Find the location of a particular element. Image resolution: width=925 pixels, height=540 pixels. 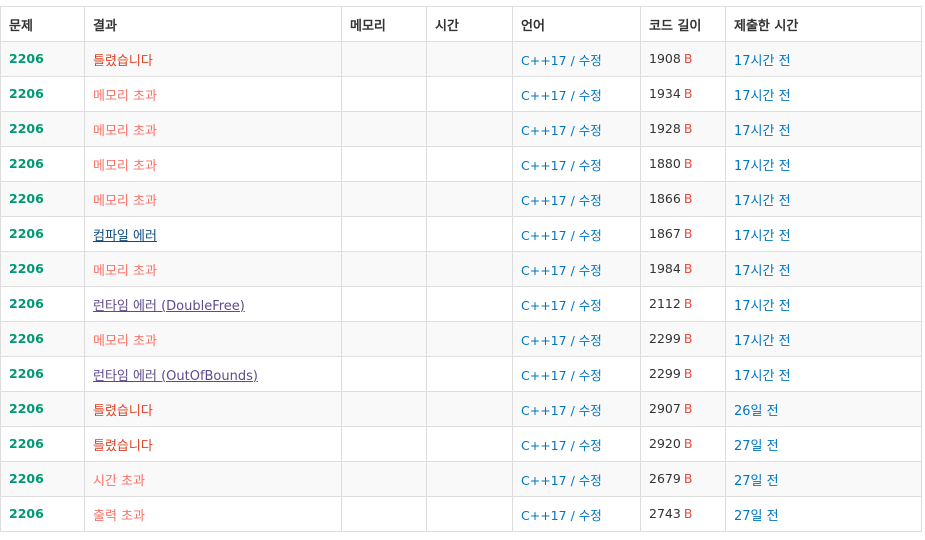

result-text: 런타임 에러 (DoubleFree) is located at coordinates (169, 306).